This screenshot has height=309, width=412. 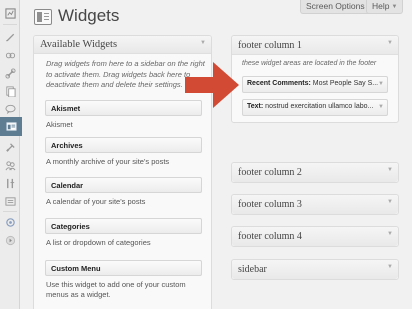 I want to click on sidebar-header: sidebar ▼, so click(x=315, y=269).